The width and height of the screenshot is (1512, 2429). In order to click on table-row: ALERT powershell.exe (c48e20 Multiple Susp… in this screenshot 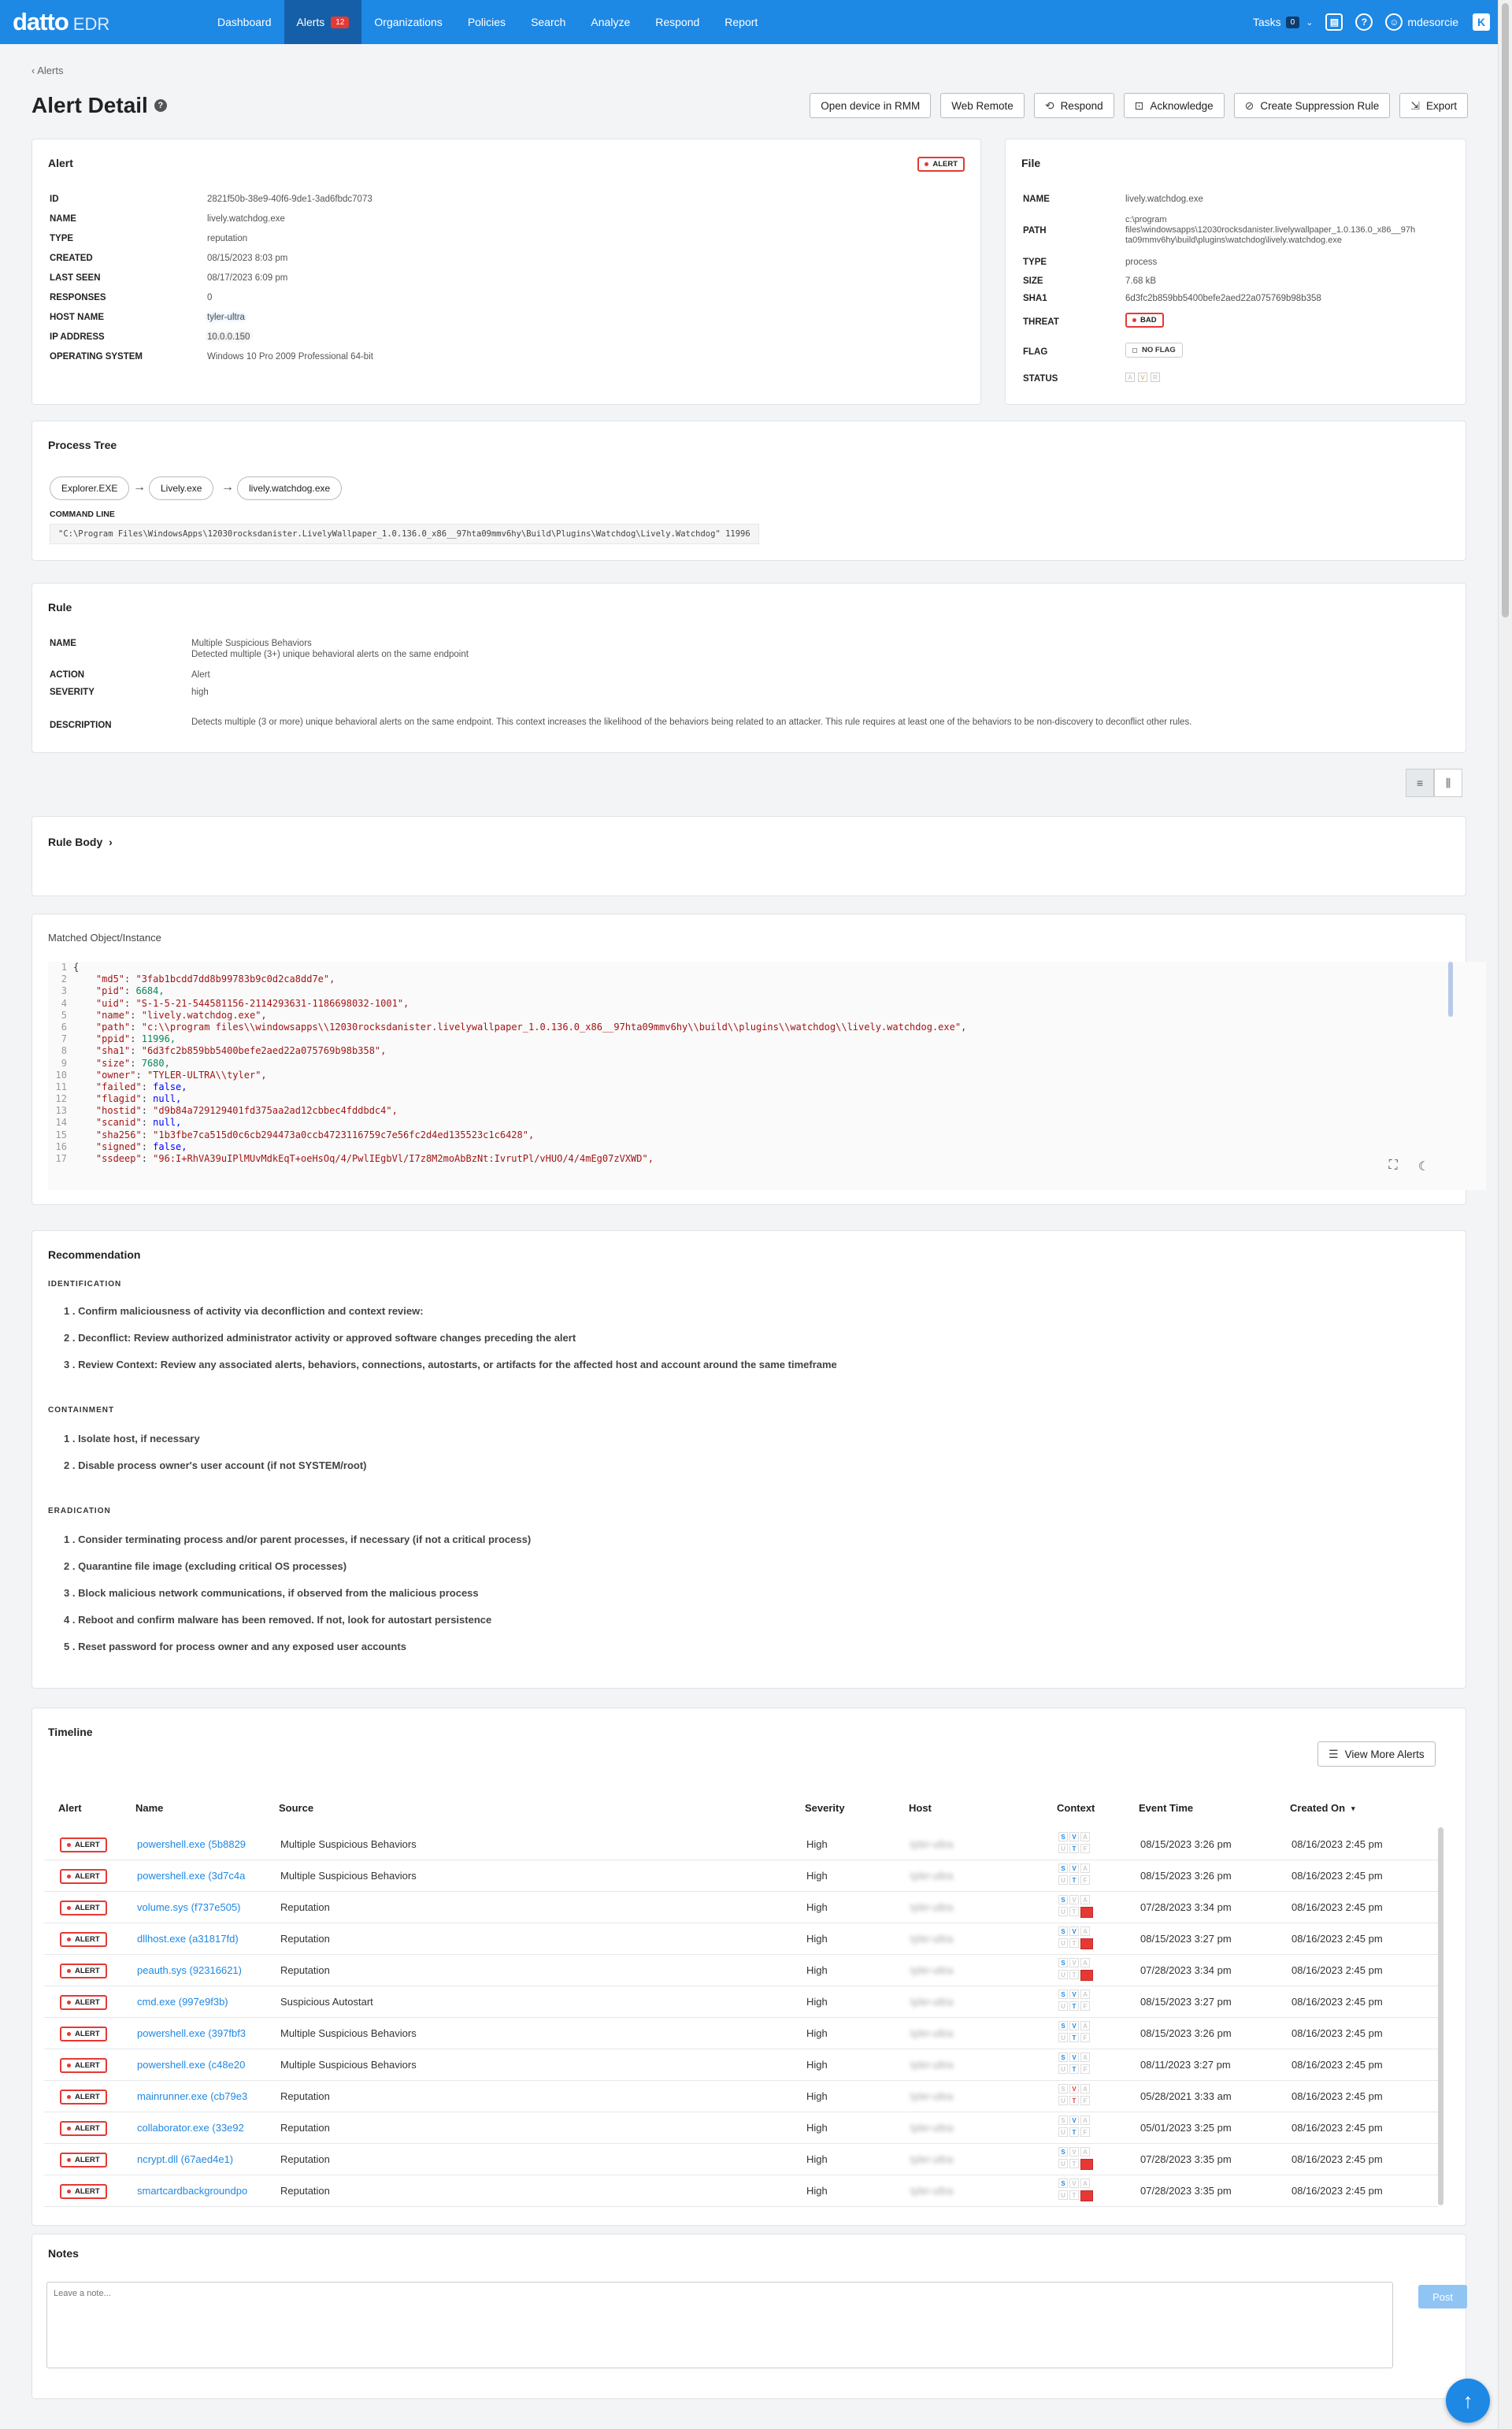, I will do `click(741, 2065)`.